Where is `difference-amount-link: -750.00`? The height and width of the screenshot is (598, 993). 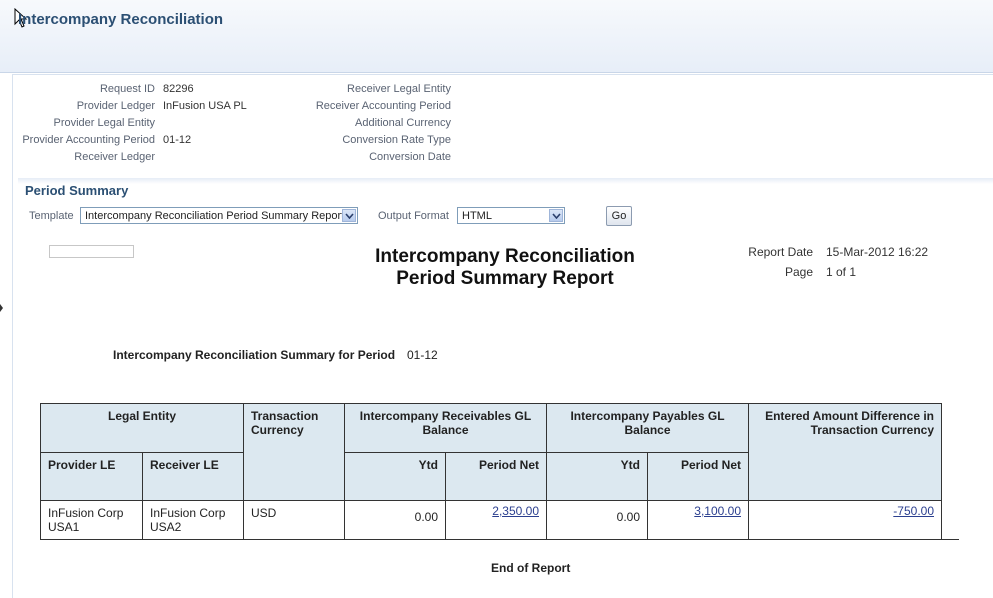 difference-amount-link: -750.00 is located at coordinates (913, 511).